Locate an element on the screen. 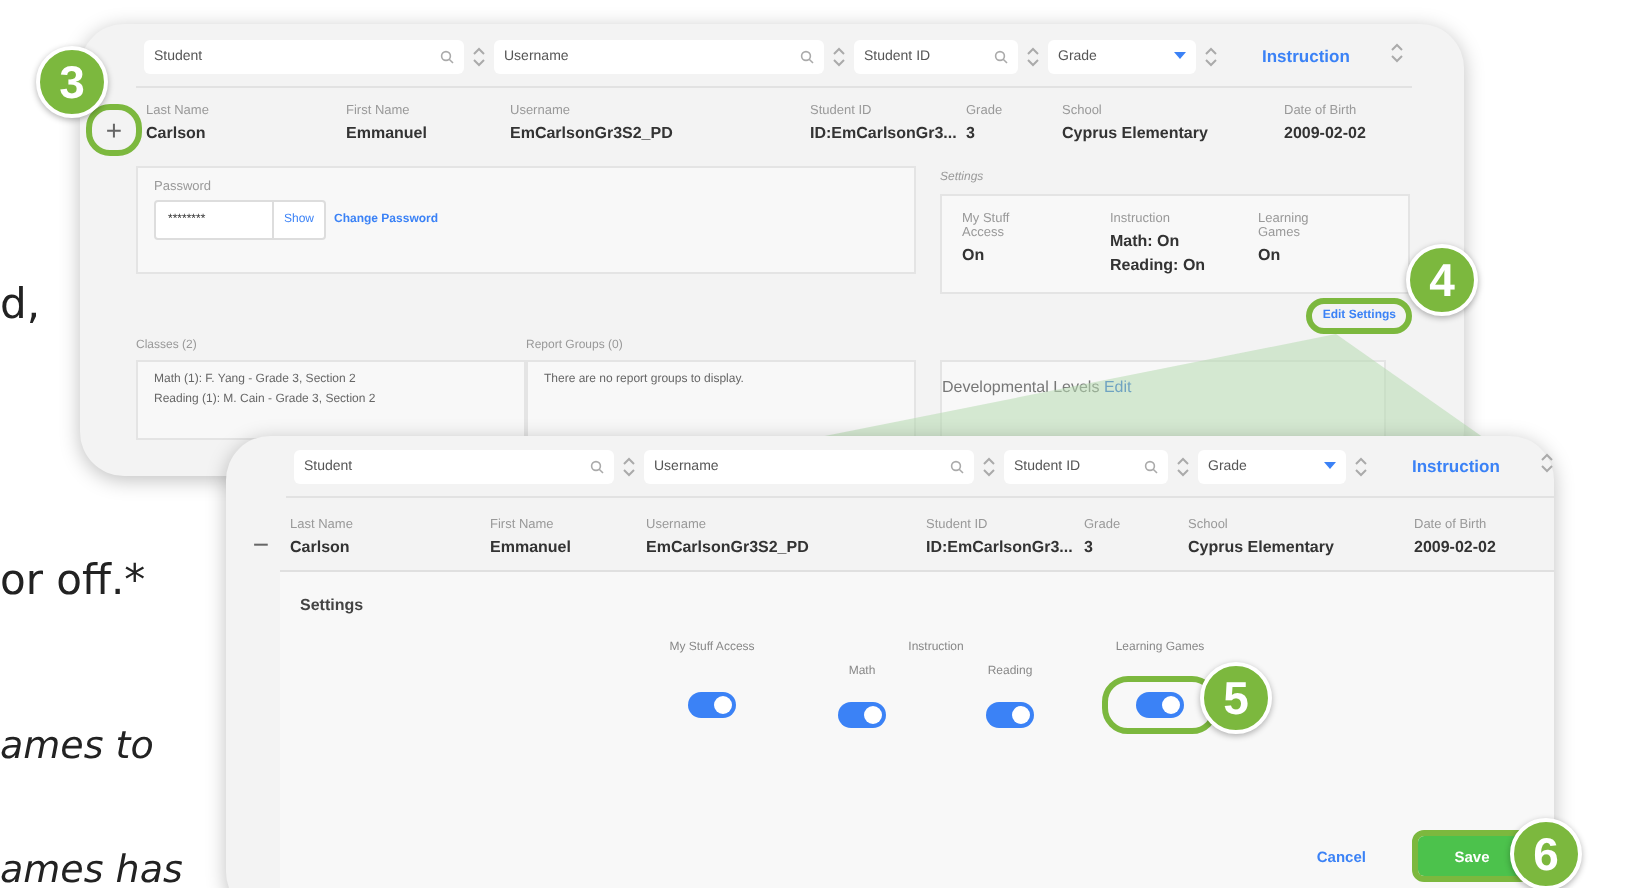 The height and width of the screenshot is (888, 1630). body-text-fragment: d, is located at coordinates (20, 304).